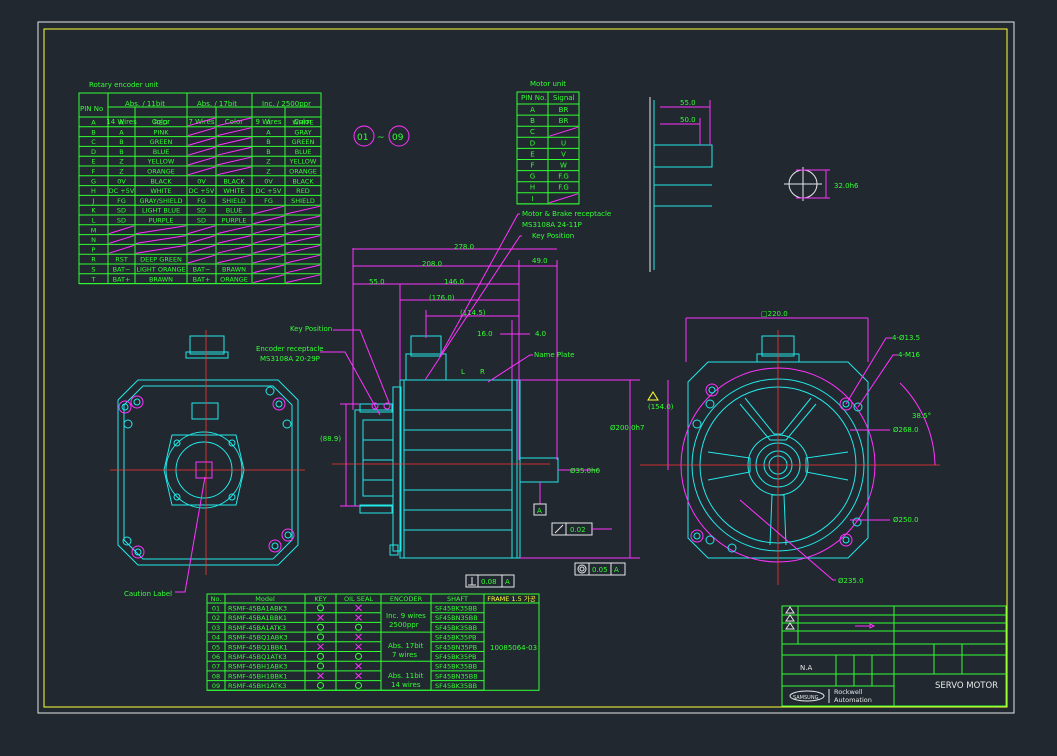 This screenshot has width=1057, height=756. Describe the element at coordinates (532, 143) in the screenshot. I see `motor-cell: D` at that location.